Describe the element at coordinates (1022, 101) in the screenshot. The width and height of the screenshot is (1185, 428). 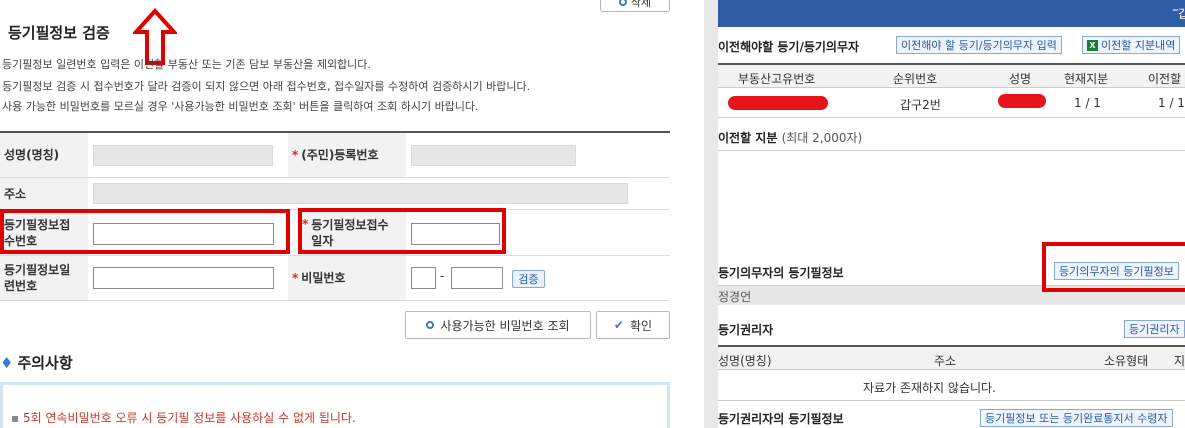
I see `redacted-name` at that location.